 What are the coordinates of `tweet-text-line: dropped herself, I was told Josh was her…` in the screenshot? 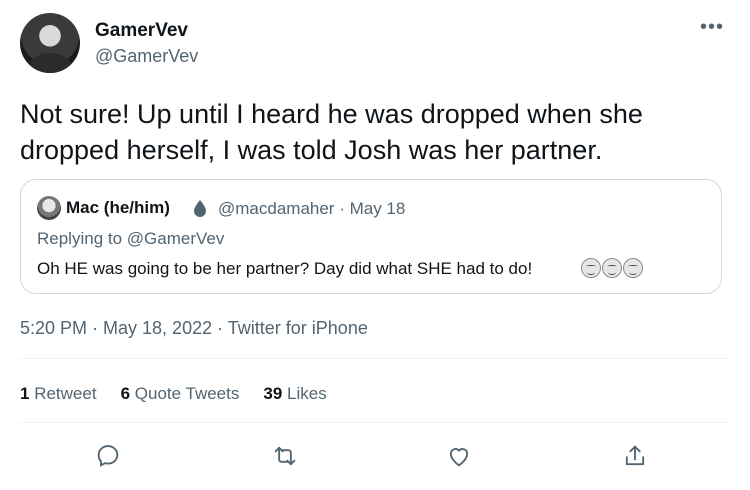 It's located at (311, 150).